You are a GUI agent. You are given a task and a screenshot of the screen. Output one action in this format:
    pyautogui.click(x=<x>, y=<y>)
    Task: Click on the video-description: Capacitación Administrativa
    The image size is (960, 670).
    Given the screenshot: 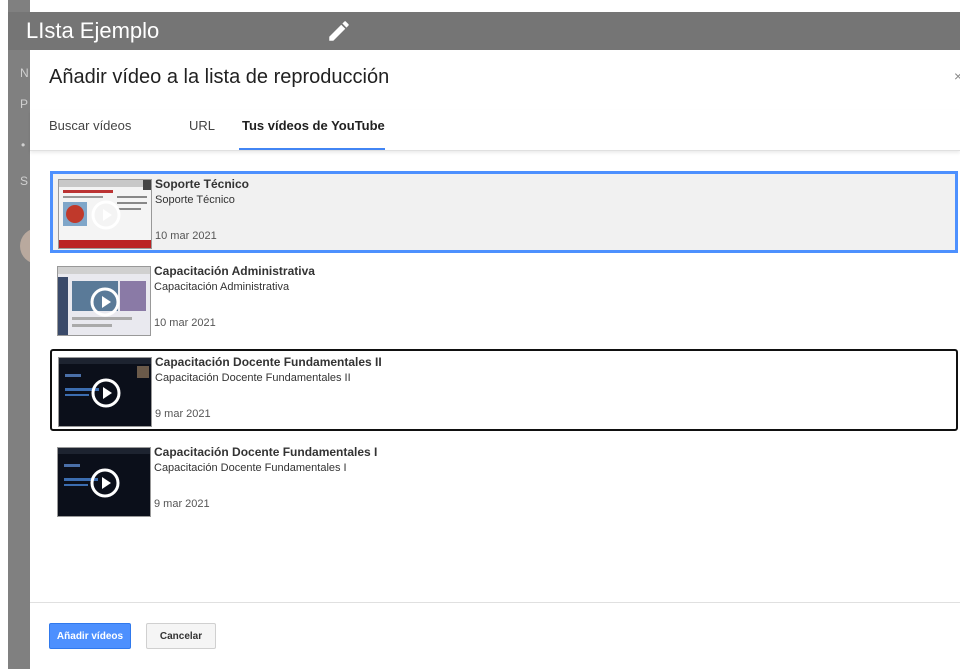 What is the action you would take?
    pyautogui.click(x=222, y=287)
    